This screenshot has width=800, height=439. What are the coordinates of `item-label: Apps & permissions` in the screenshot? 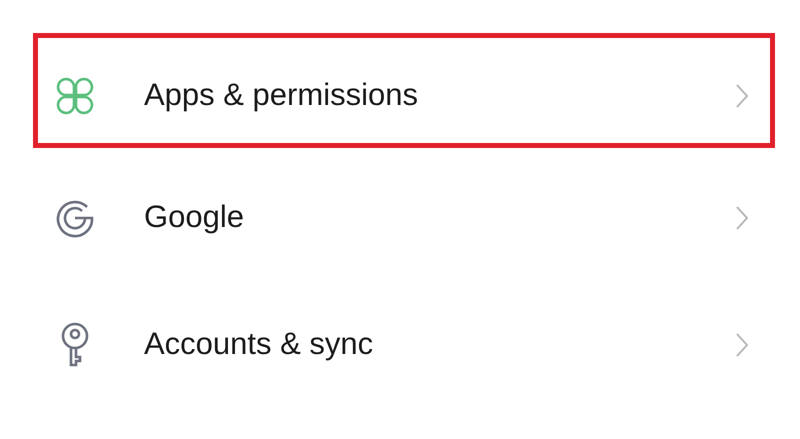 It's located at (281, 95).